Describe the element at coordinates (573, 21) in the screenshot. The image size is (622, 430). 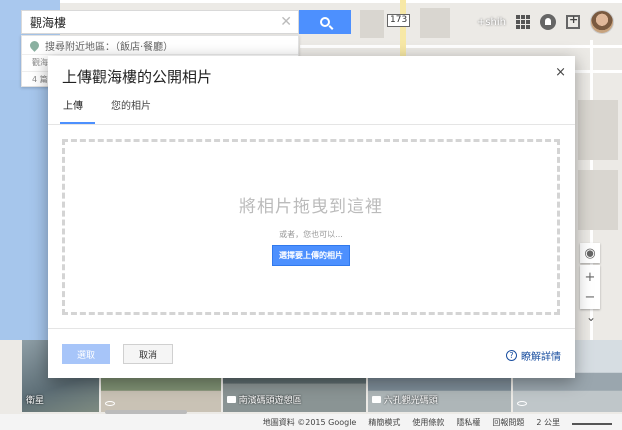
I see `share-icon` at that location.